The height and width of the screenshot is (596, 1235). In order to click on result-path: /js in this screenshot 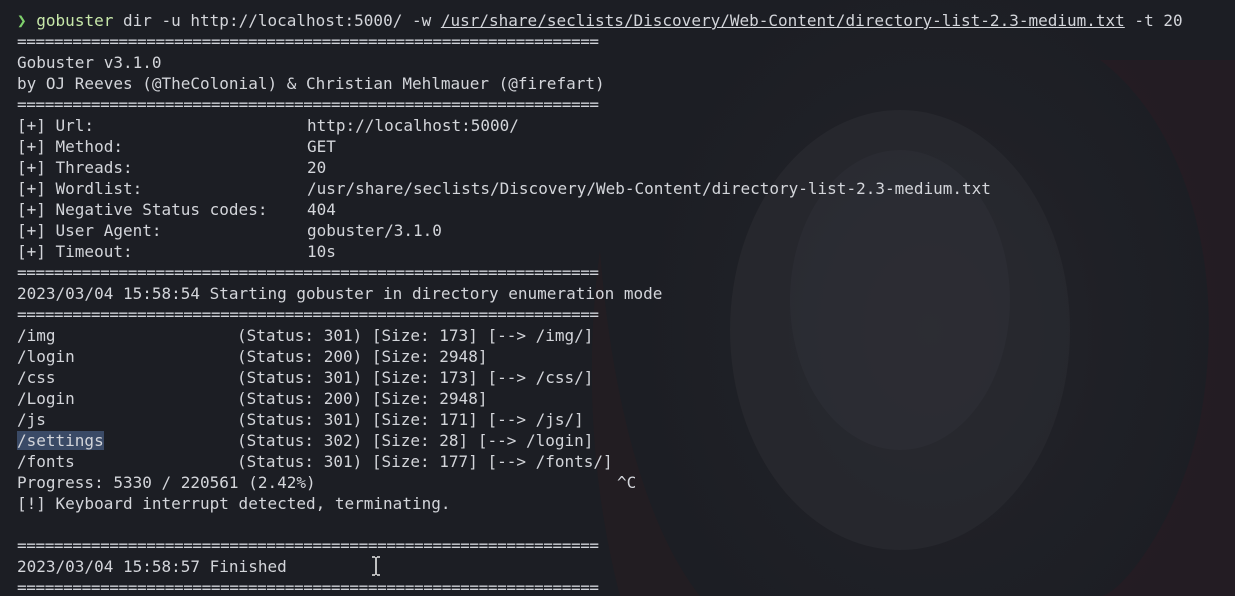, I will do `click(31, 419)`.